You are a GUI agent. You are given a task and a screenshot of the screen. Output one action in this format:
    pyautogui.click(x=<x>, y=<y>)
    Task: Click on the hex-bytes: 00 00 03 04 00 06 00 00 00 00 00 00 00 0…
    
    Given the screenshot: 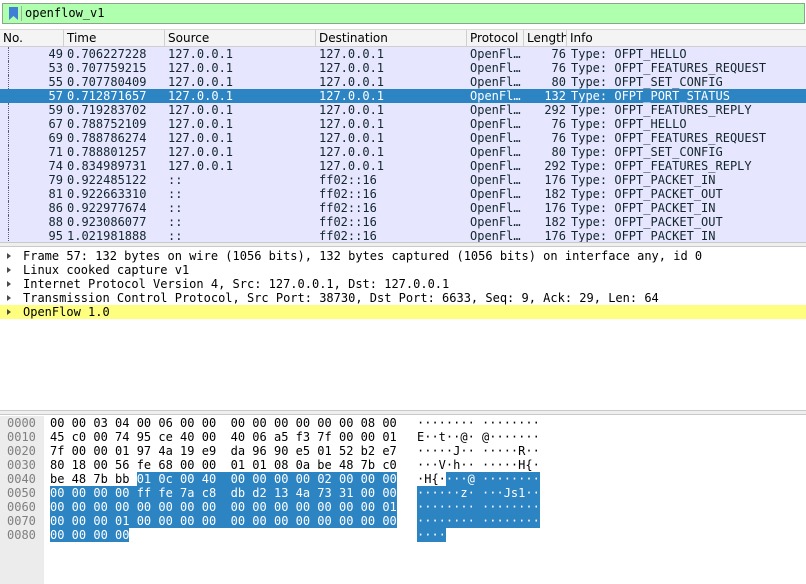 What is the action you would take?
    pyautogui.click(x=223, y=423)
    